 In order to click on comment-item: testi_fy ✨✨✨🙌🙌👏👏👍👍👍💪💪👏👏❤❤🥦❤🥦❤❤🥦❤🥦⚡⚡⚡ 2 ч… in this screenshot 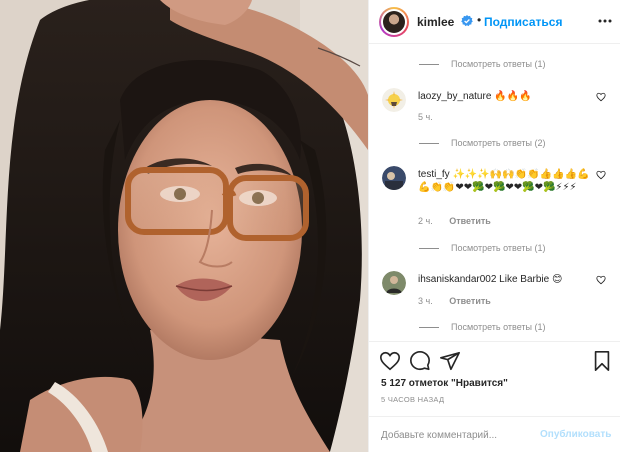, I will do `click(498, 196)`.